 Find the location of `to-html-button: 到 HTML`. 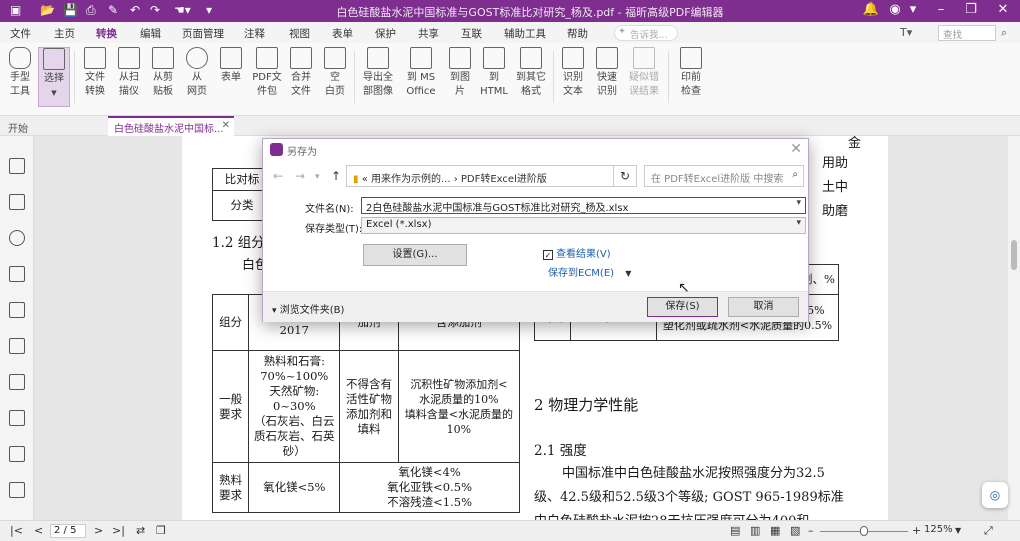

to-html-button: 到 HTML is located at coordinates (494, 77).